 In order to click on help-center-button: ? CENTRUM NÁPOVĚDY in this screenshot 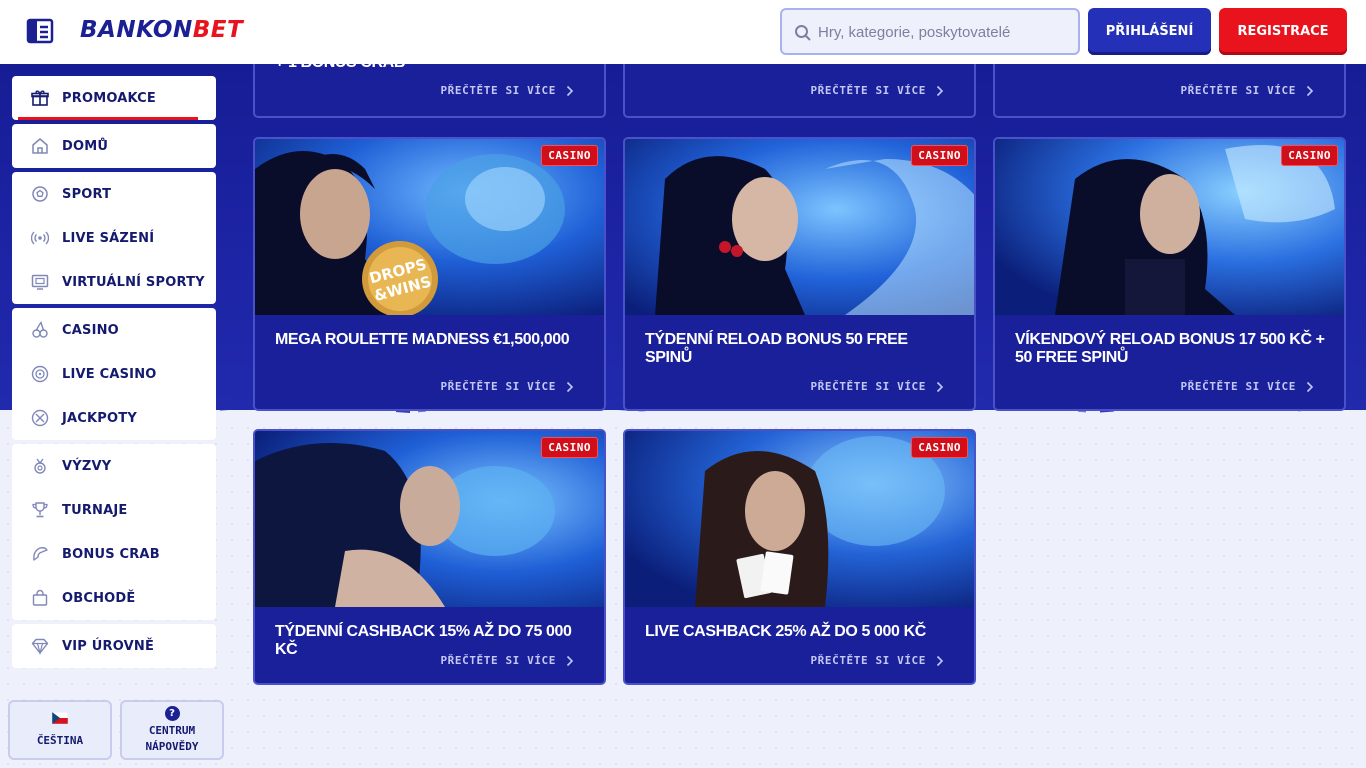, I will do `click(172, 730)`.